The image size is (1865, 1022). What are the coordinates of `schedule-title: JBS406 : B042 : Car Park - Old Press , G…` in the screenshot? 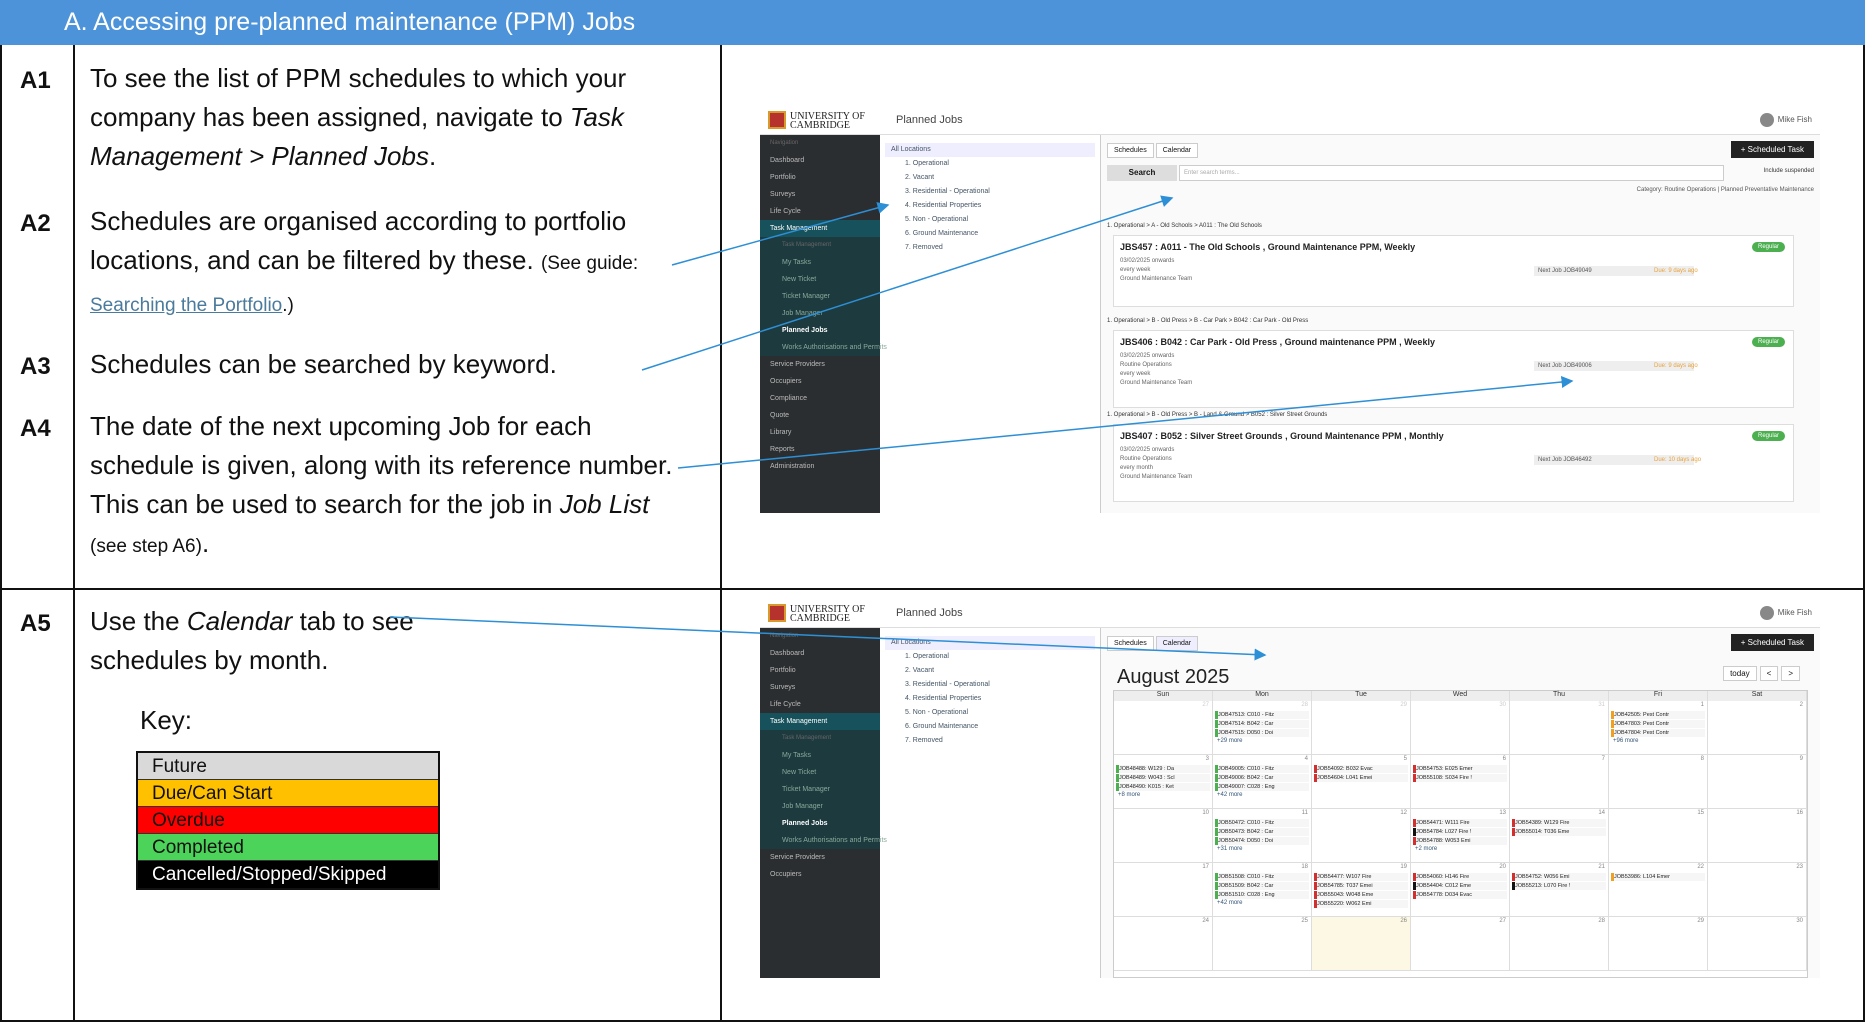 It's located at (1277, 342).